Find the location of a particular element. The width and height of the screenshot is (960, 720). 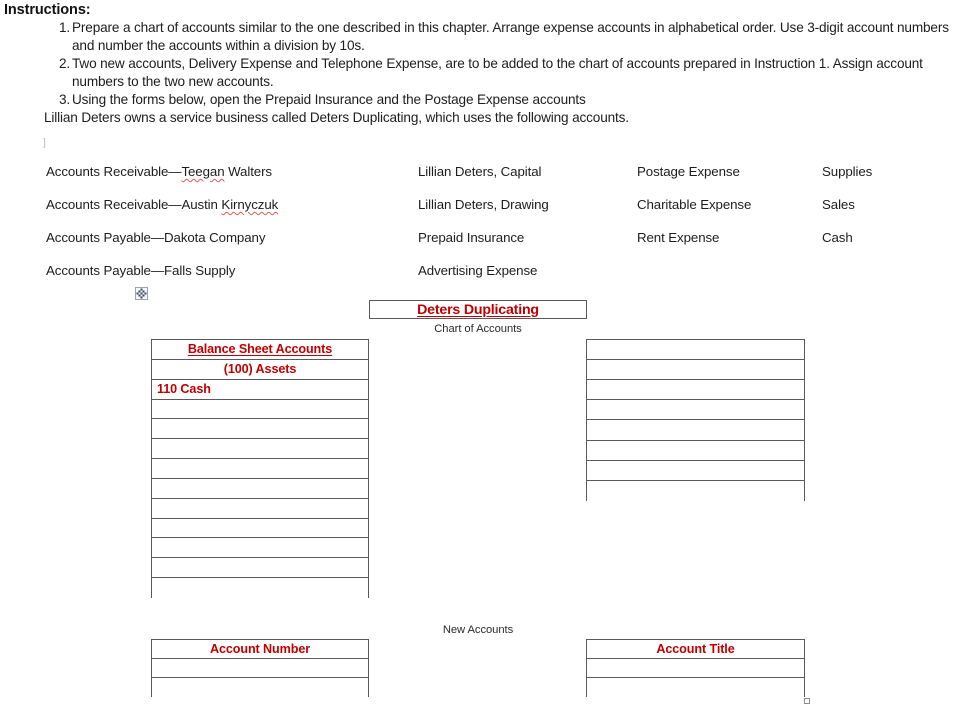

misspelled-word: Teegan is located at coordinates (203, 171).